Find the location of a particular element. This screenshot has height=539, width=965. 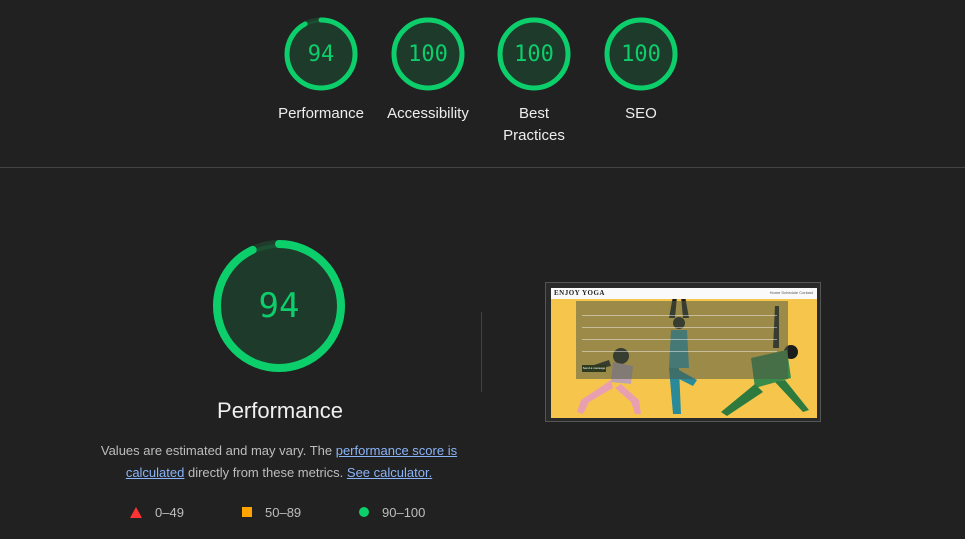

description-text: Values are estimated and may vary. The is located at coordinates (218, 450).